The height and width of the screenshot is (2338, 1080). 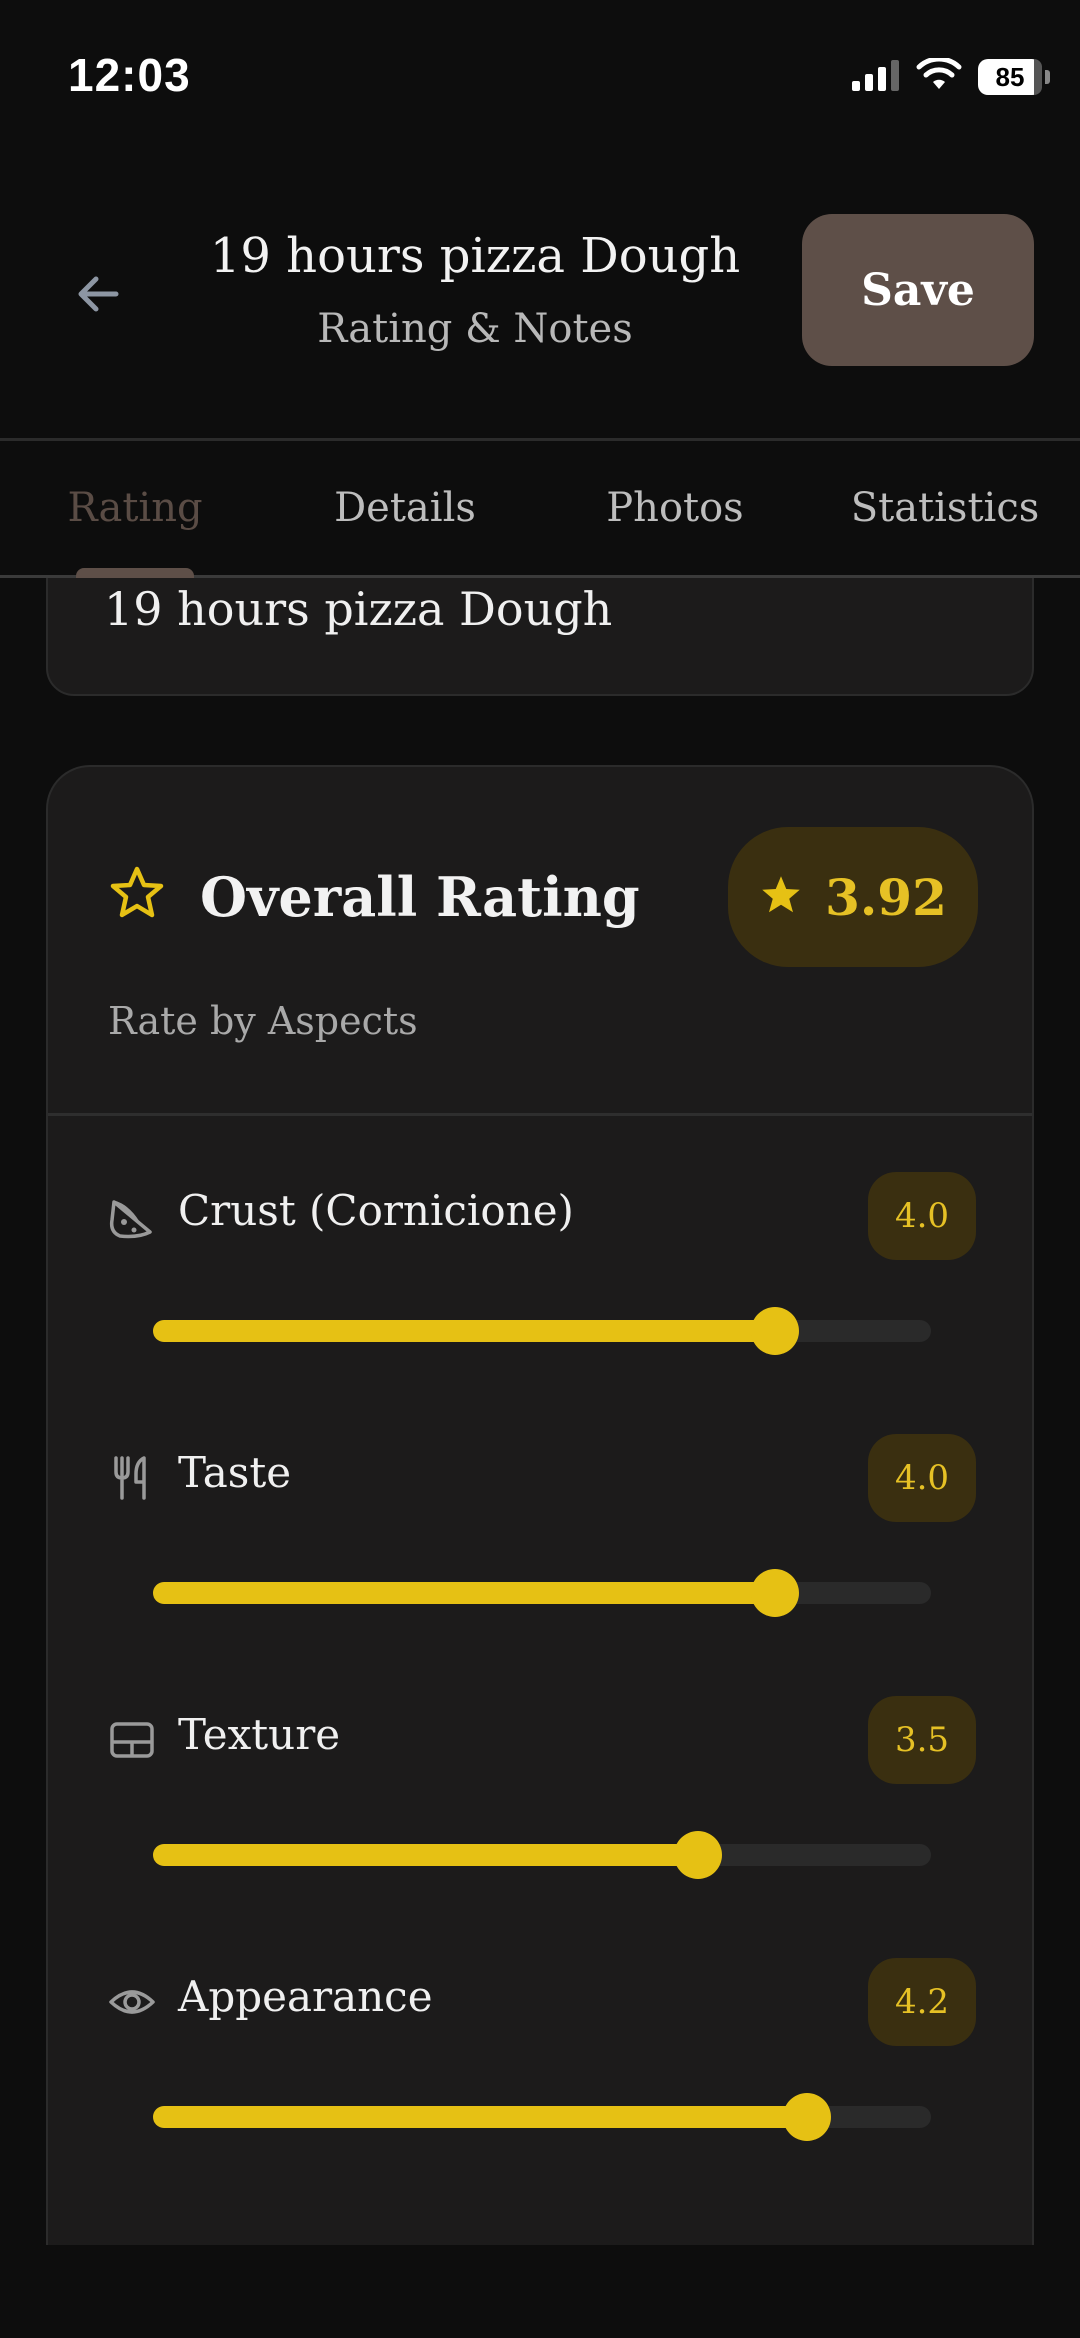 I want to click on aspect-value-badge: 4.2, so click(x=922, y=2002).